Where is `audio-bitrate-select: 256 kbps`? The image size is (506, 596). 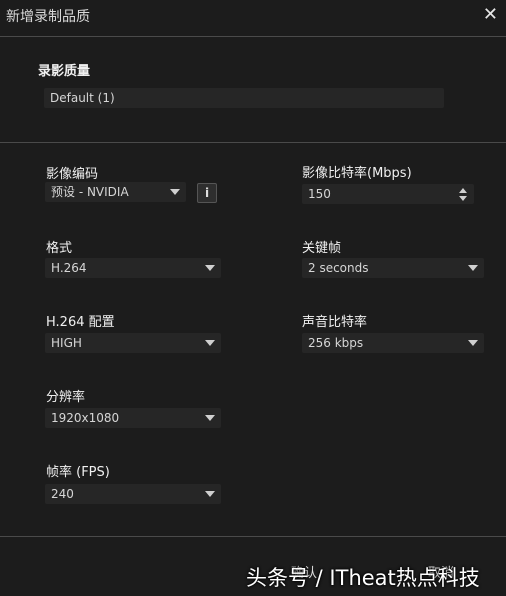
audio-bitrate-select: 256 kbps is located at coordinates (393, 343).